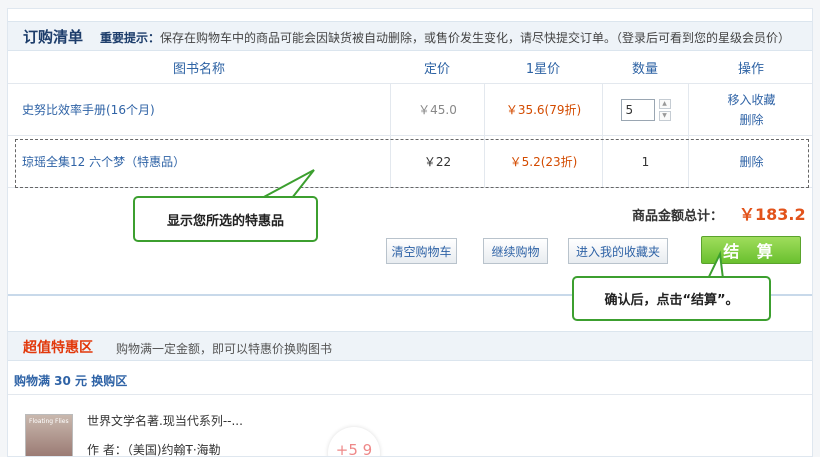 This screenshot has width=820, height=457. Describe the element at coordinates (49, 435) in the screenshot. I see `product-thumbnail: Floating Flies` at that location.